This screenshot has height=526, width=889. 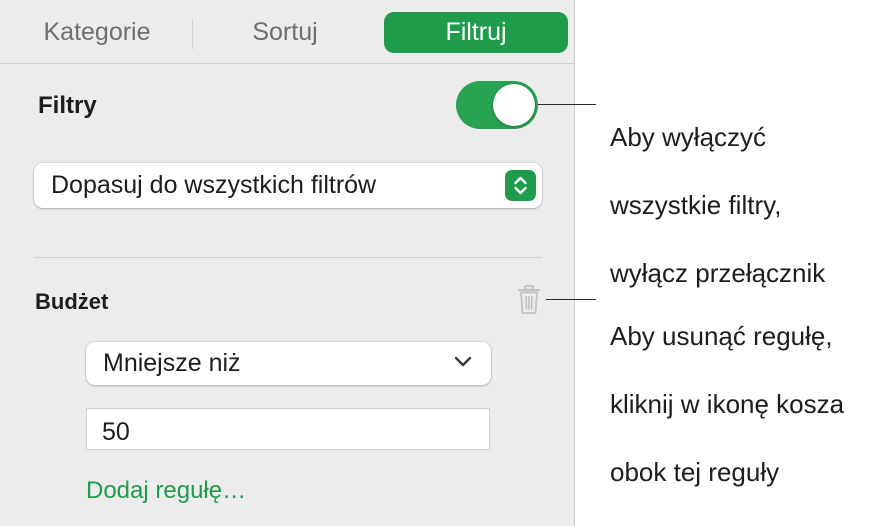 I want to click on match-filters-select: Dopasuj do wszystkich filtrów, so click(x=288, y=185).